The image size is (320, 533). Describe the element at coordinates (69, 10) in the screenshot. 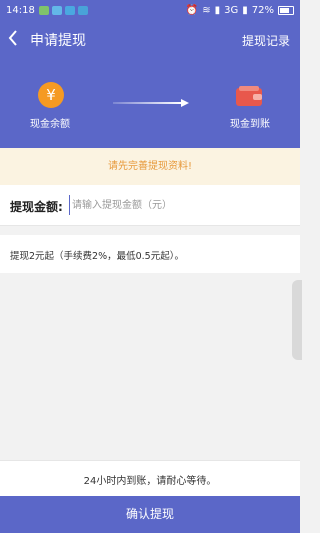

I see `message-notification-icon` at that location.